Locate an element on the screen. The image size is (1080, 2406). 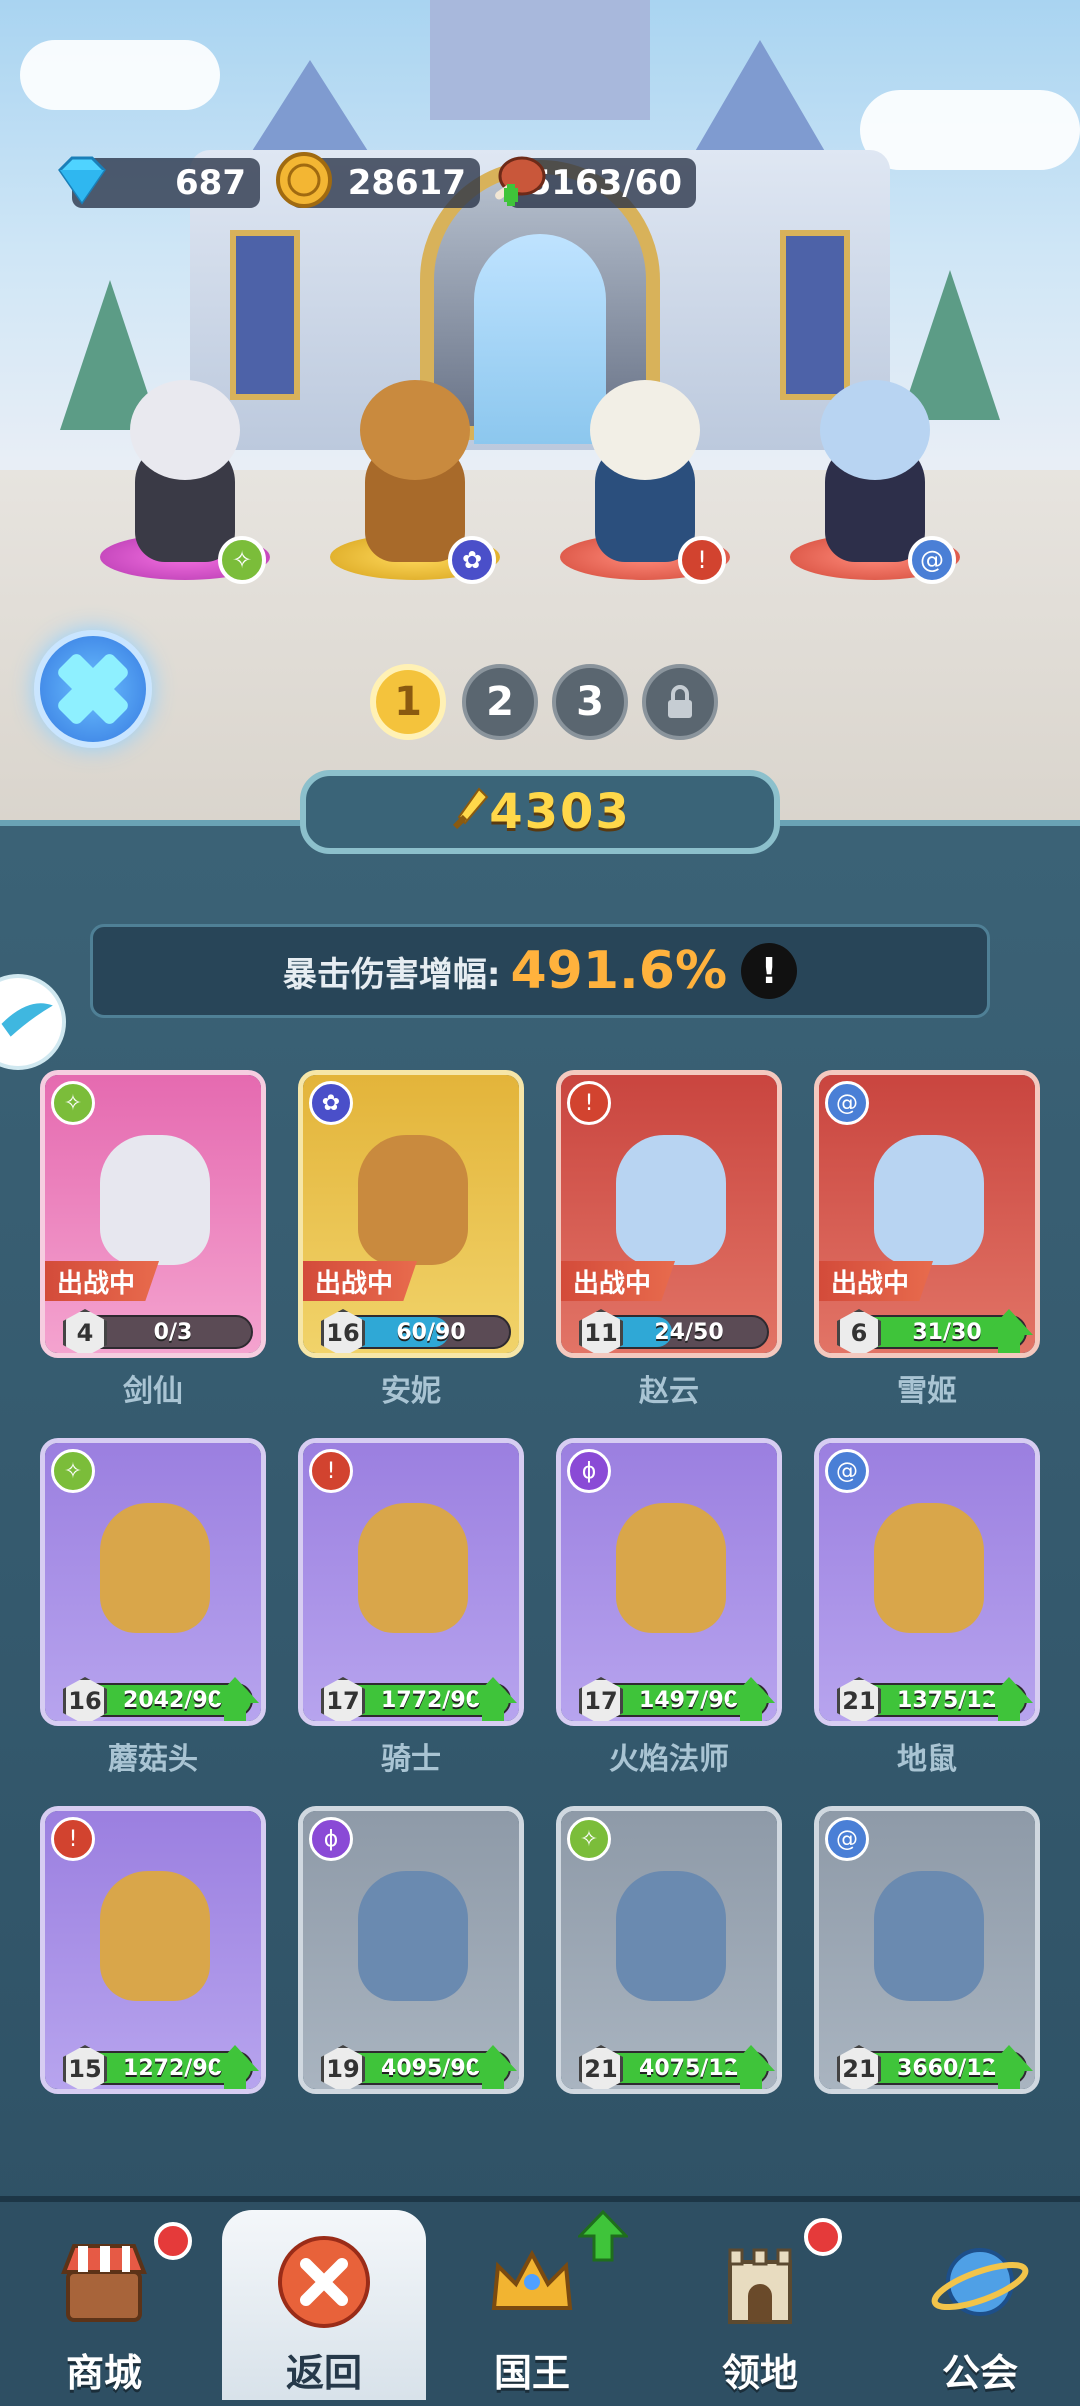
team-tab-2: 2 is located at coordinates (500, 702).